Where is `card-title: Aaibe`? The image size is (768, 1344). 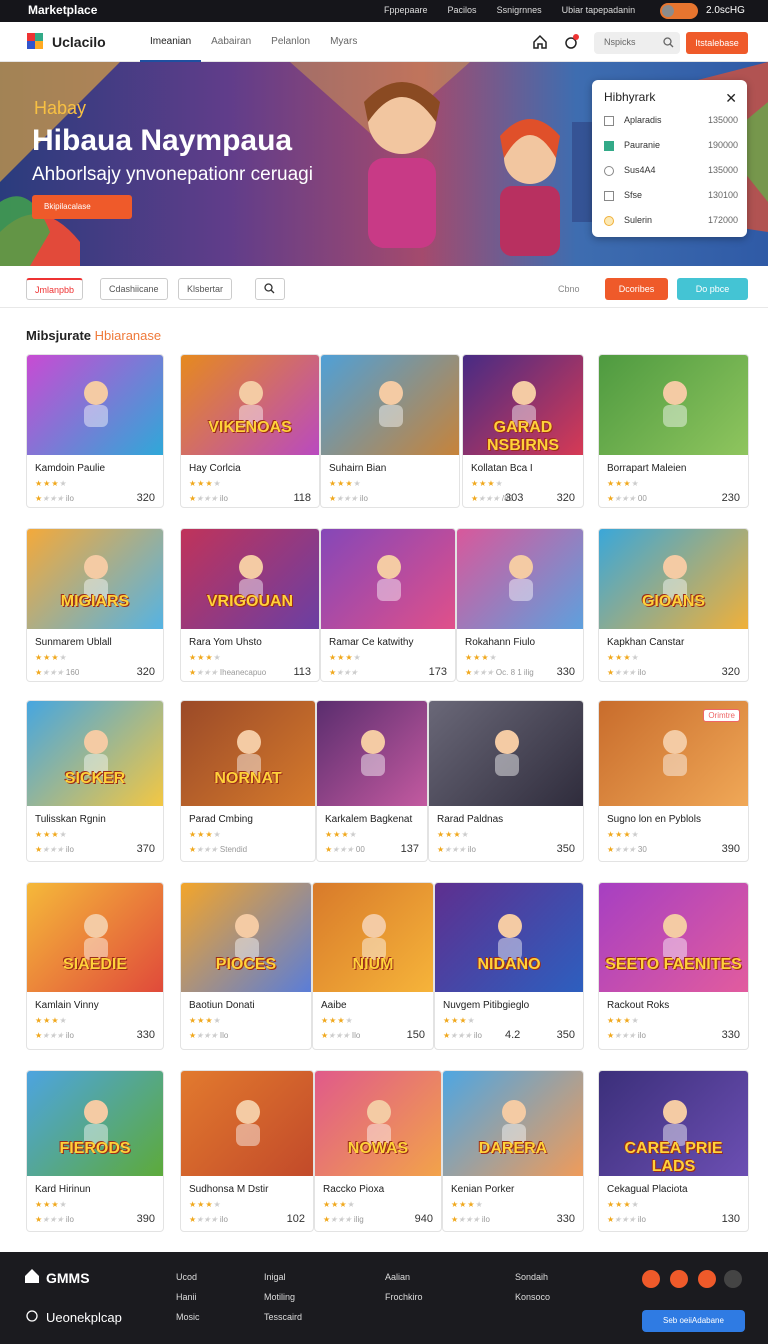
card-title: Aaibe is located at coordinates (334, 1005).